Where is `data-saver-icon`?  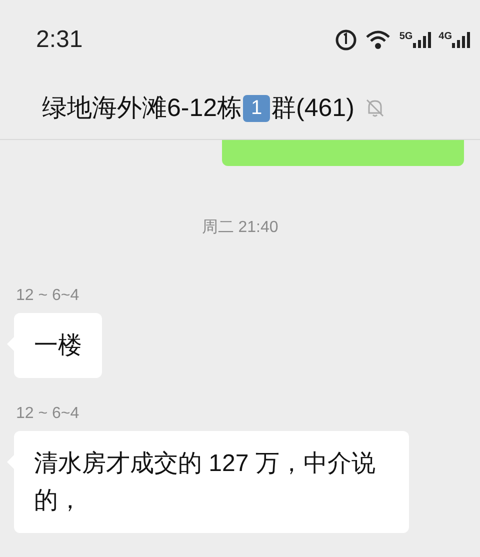
data-saver-icon is located at coordinates (346, 39).